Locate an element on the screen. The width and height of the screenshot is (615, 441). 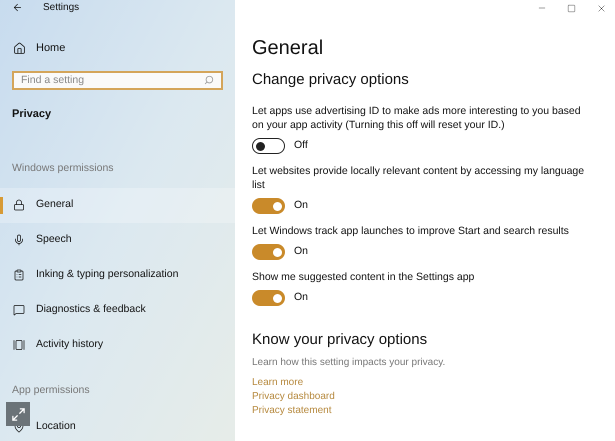
window-title: Settings is located at coordinates (61, 8).